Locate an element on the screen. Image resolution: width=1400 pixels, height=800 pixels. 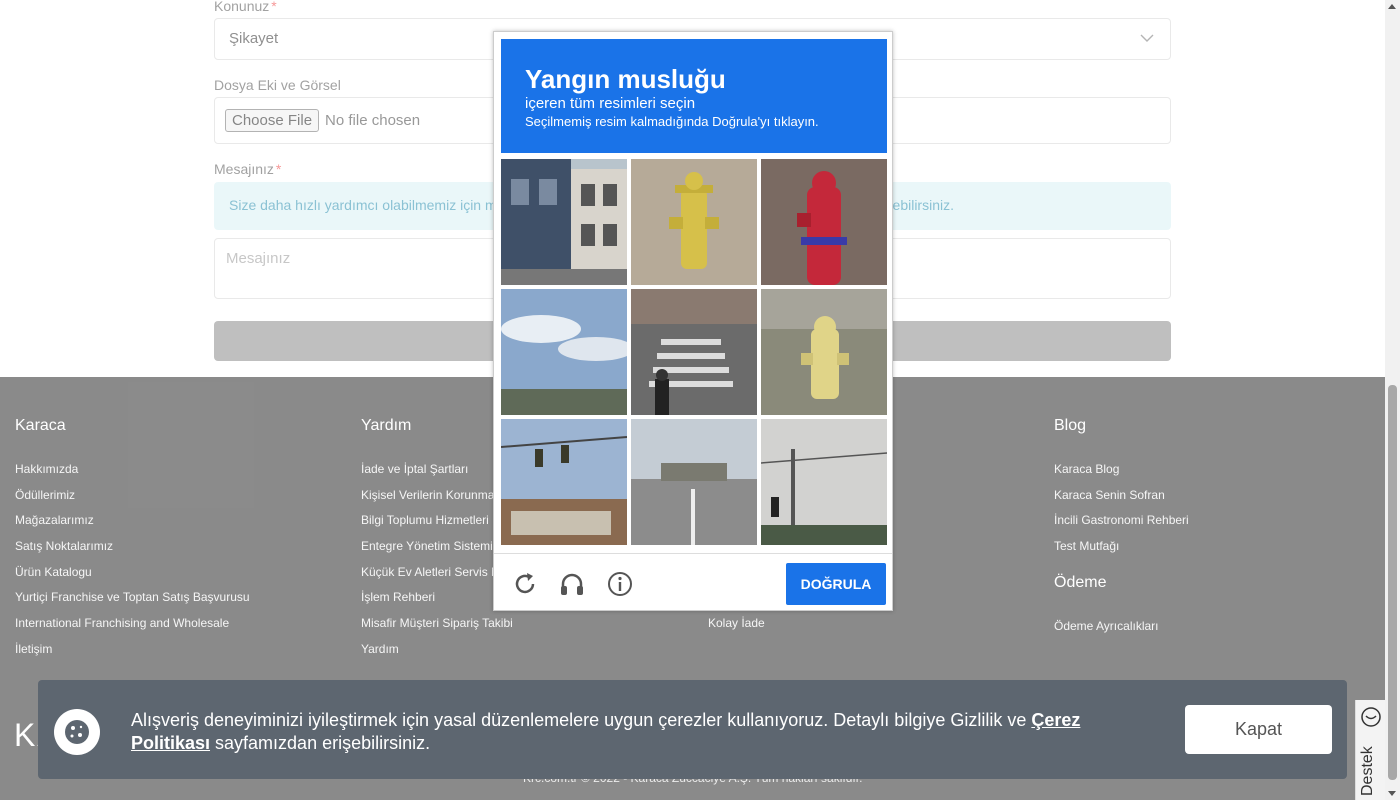
captcha-grid is located at coordinates (694, 352).